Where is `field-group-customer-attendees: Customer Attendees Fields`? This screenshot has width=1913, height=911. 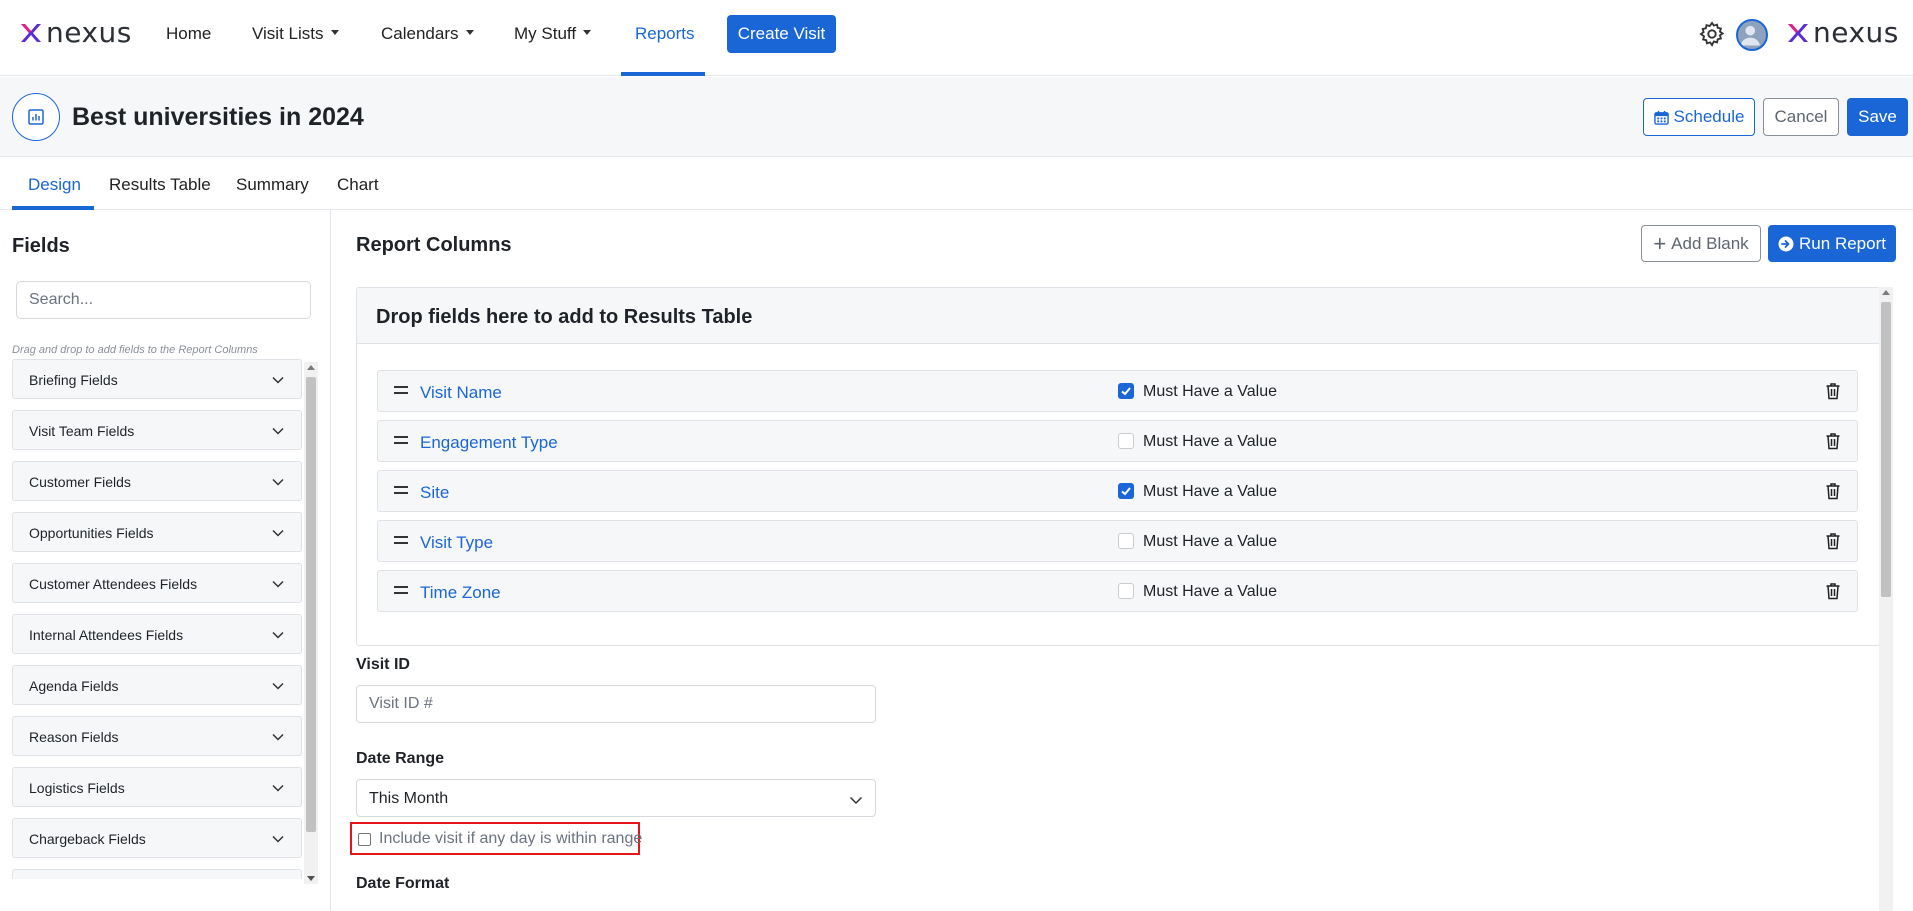 field-group-customer-attendees: Customer Attendees Fields is located at coordinates (157, 583).